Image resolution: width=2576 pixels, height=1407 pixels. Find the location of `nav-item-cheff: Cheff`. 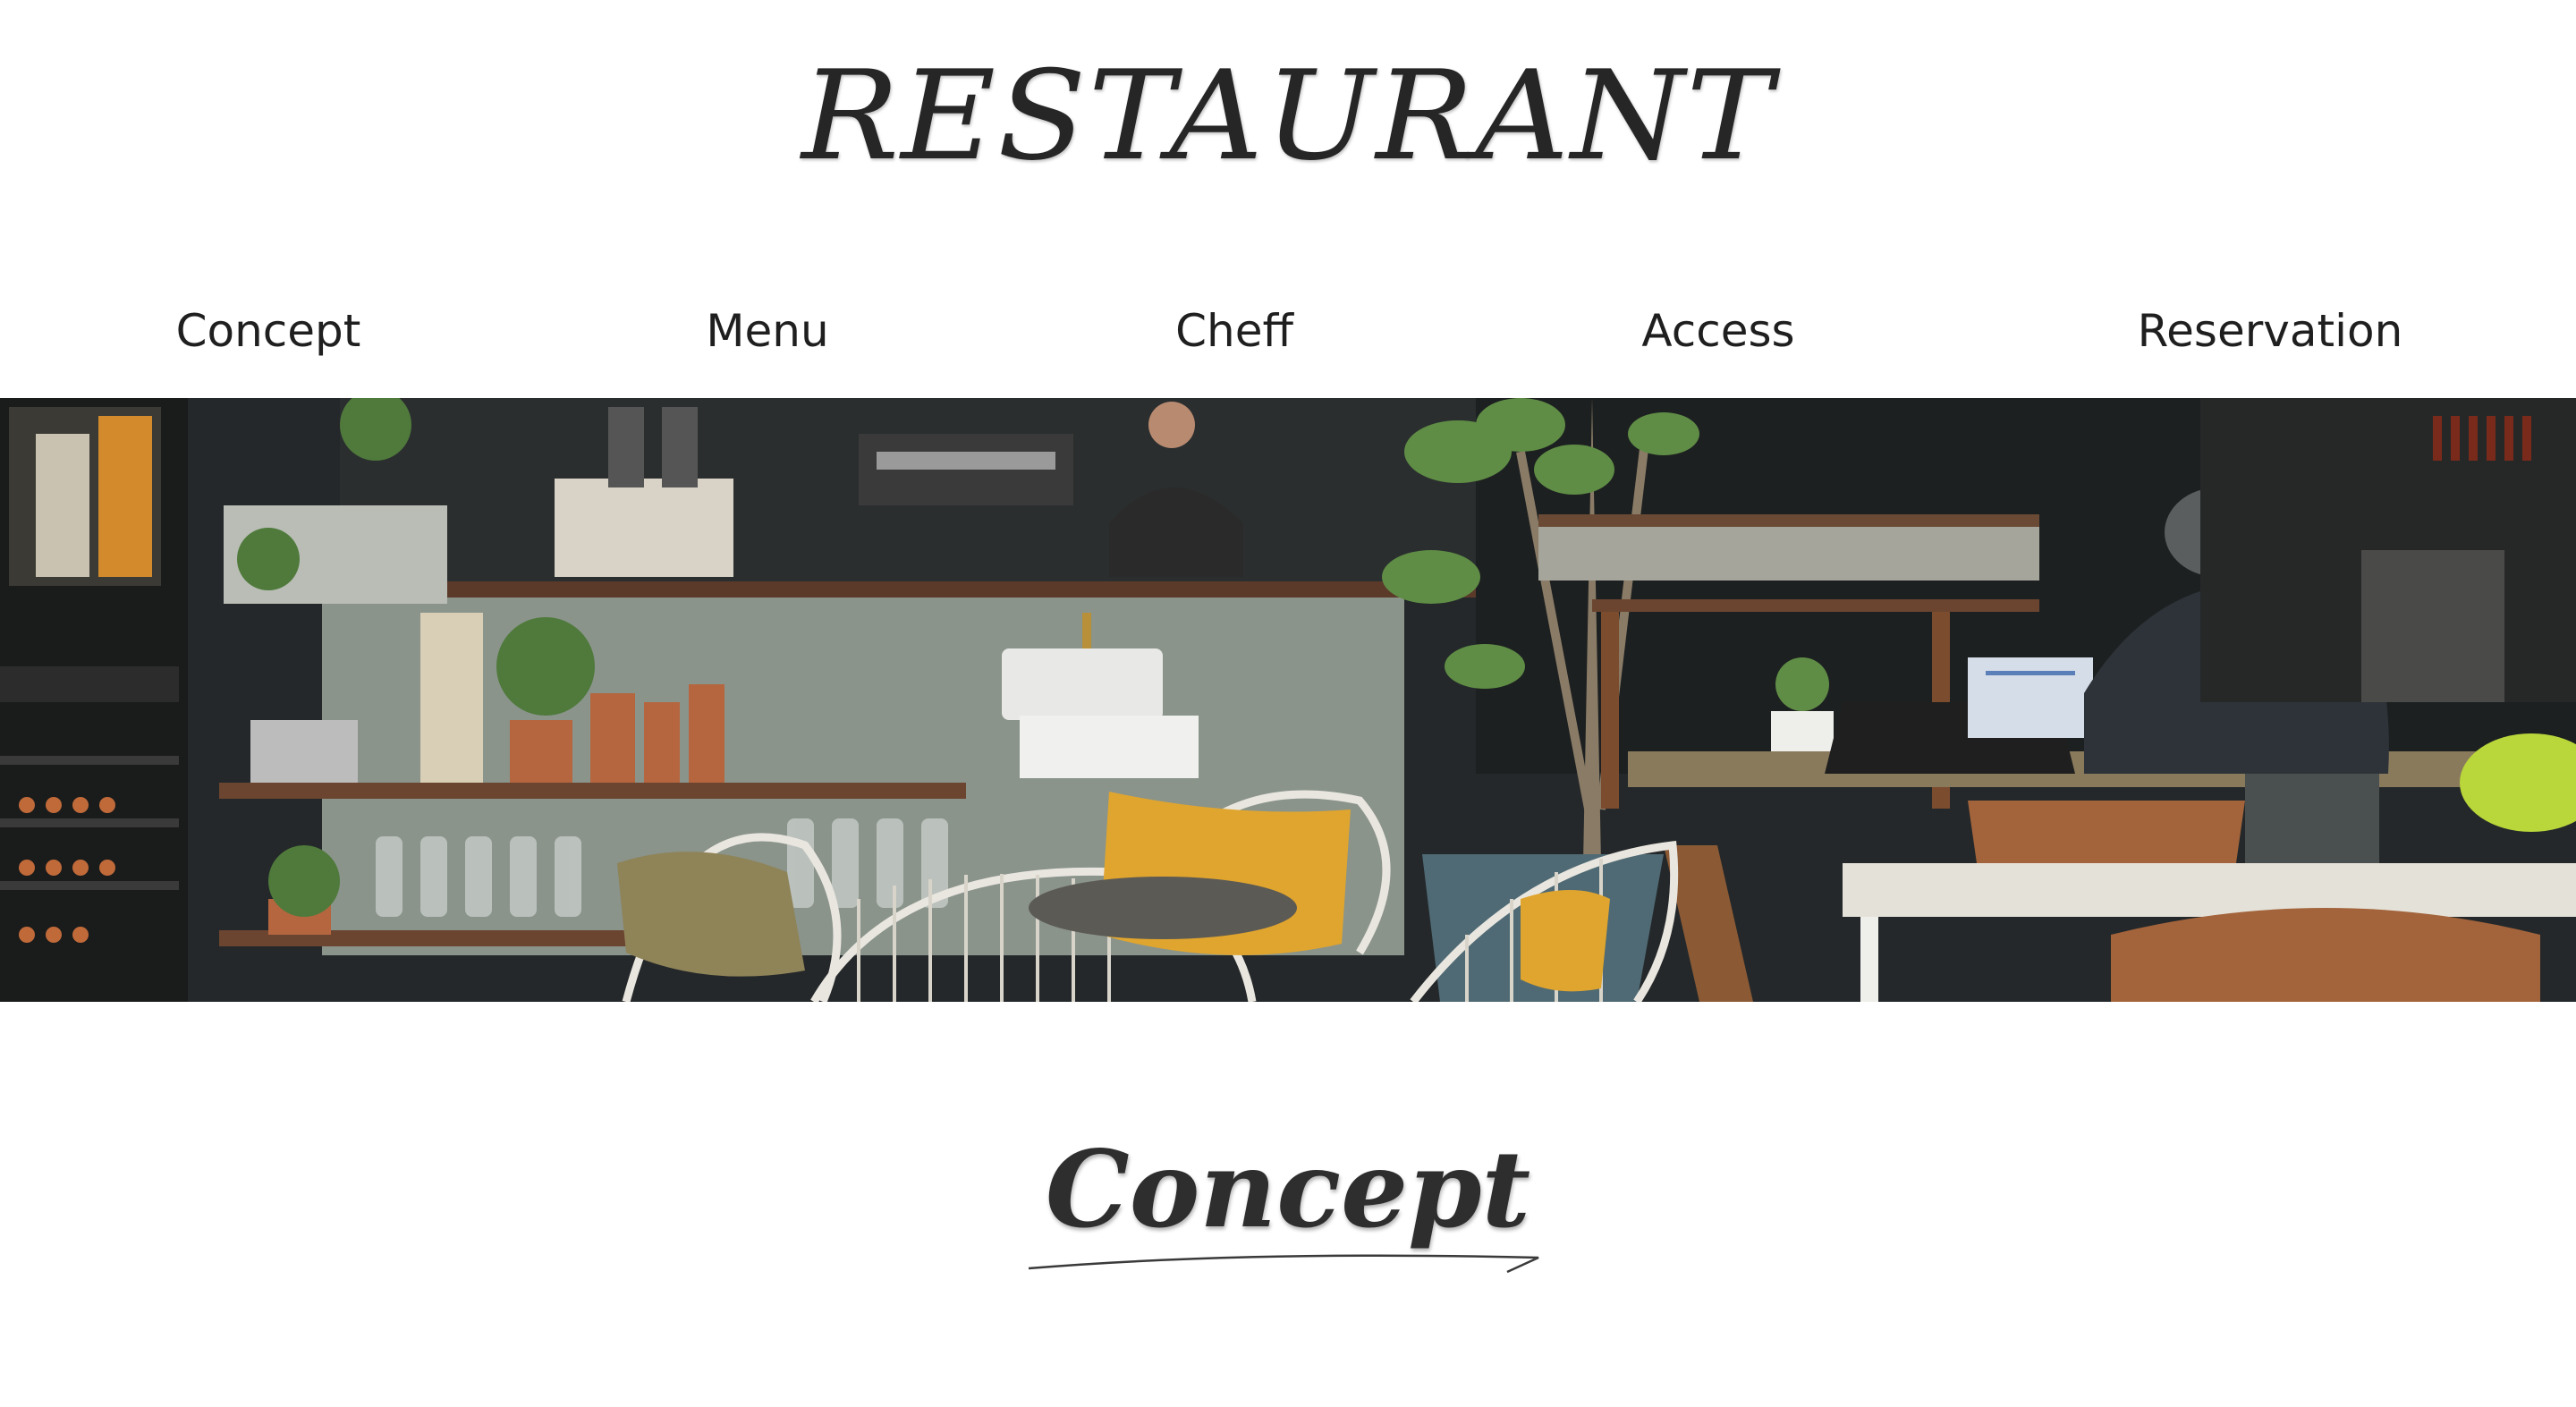

nav-item-cheff: Cheff is located at coordinates (1234, 331).